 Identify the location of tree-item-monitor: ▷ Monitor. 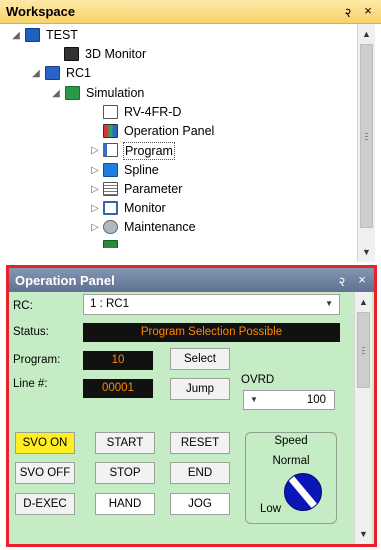
(165, 208).